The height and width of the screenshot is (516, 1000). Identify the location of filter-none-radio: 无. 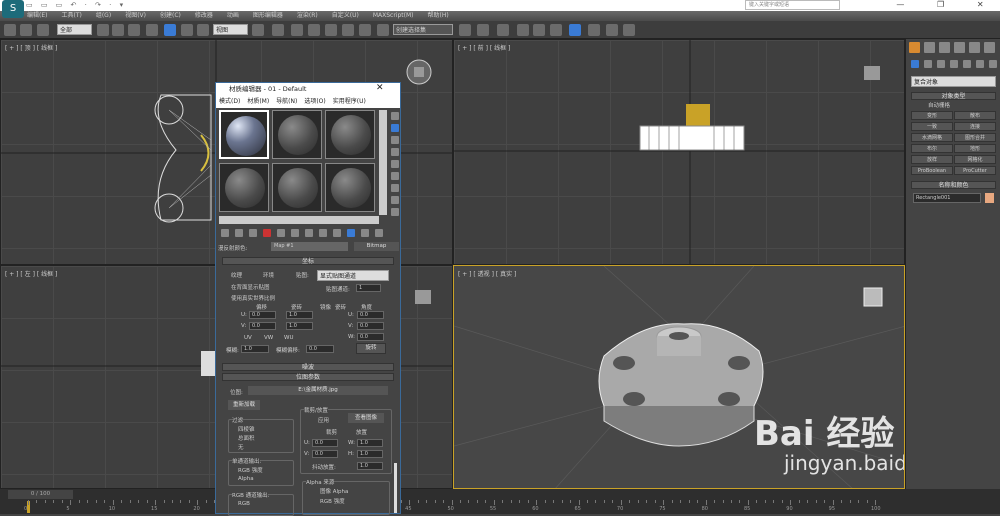
(241, 447).